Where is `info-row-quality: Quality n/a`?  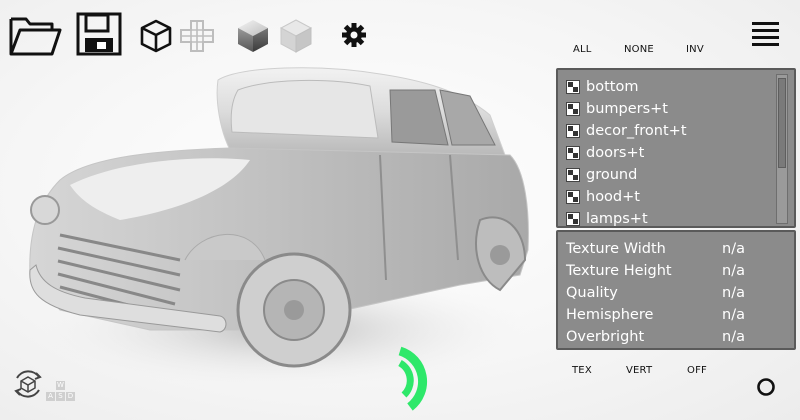 info-row-quality: Quality n/a is located at coordinates (655, 293).